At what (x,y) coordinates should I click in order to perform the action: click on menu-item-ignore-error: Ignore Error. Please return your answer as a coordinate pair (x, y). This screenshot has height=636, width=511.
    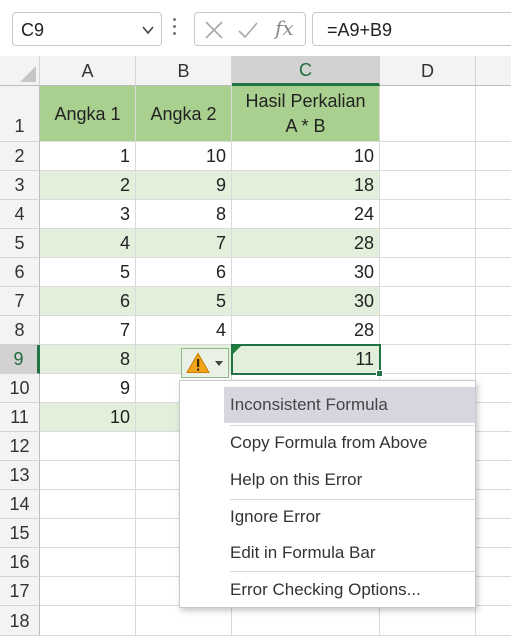
    Looking at the image, I should click on (349, 517).